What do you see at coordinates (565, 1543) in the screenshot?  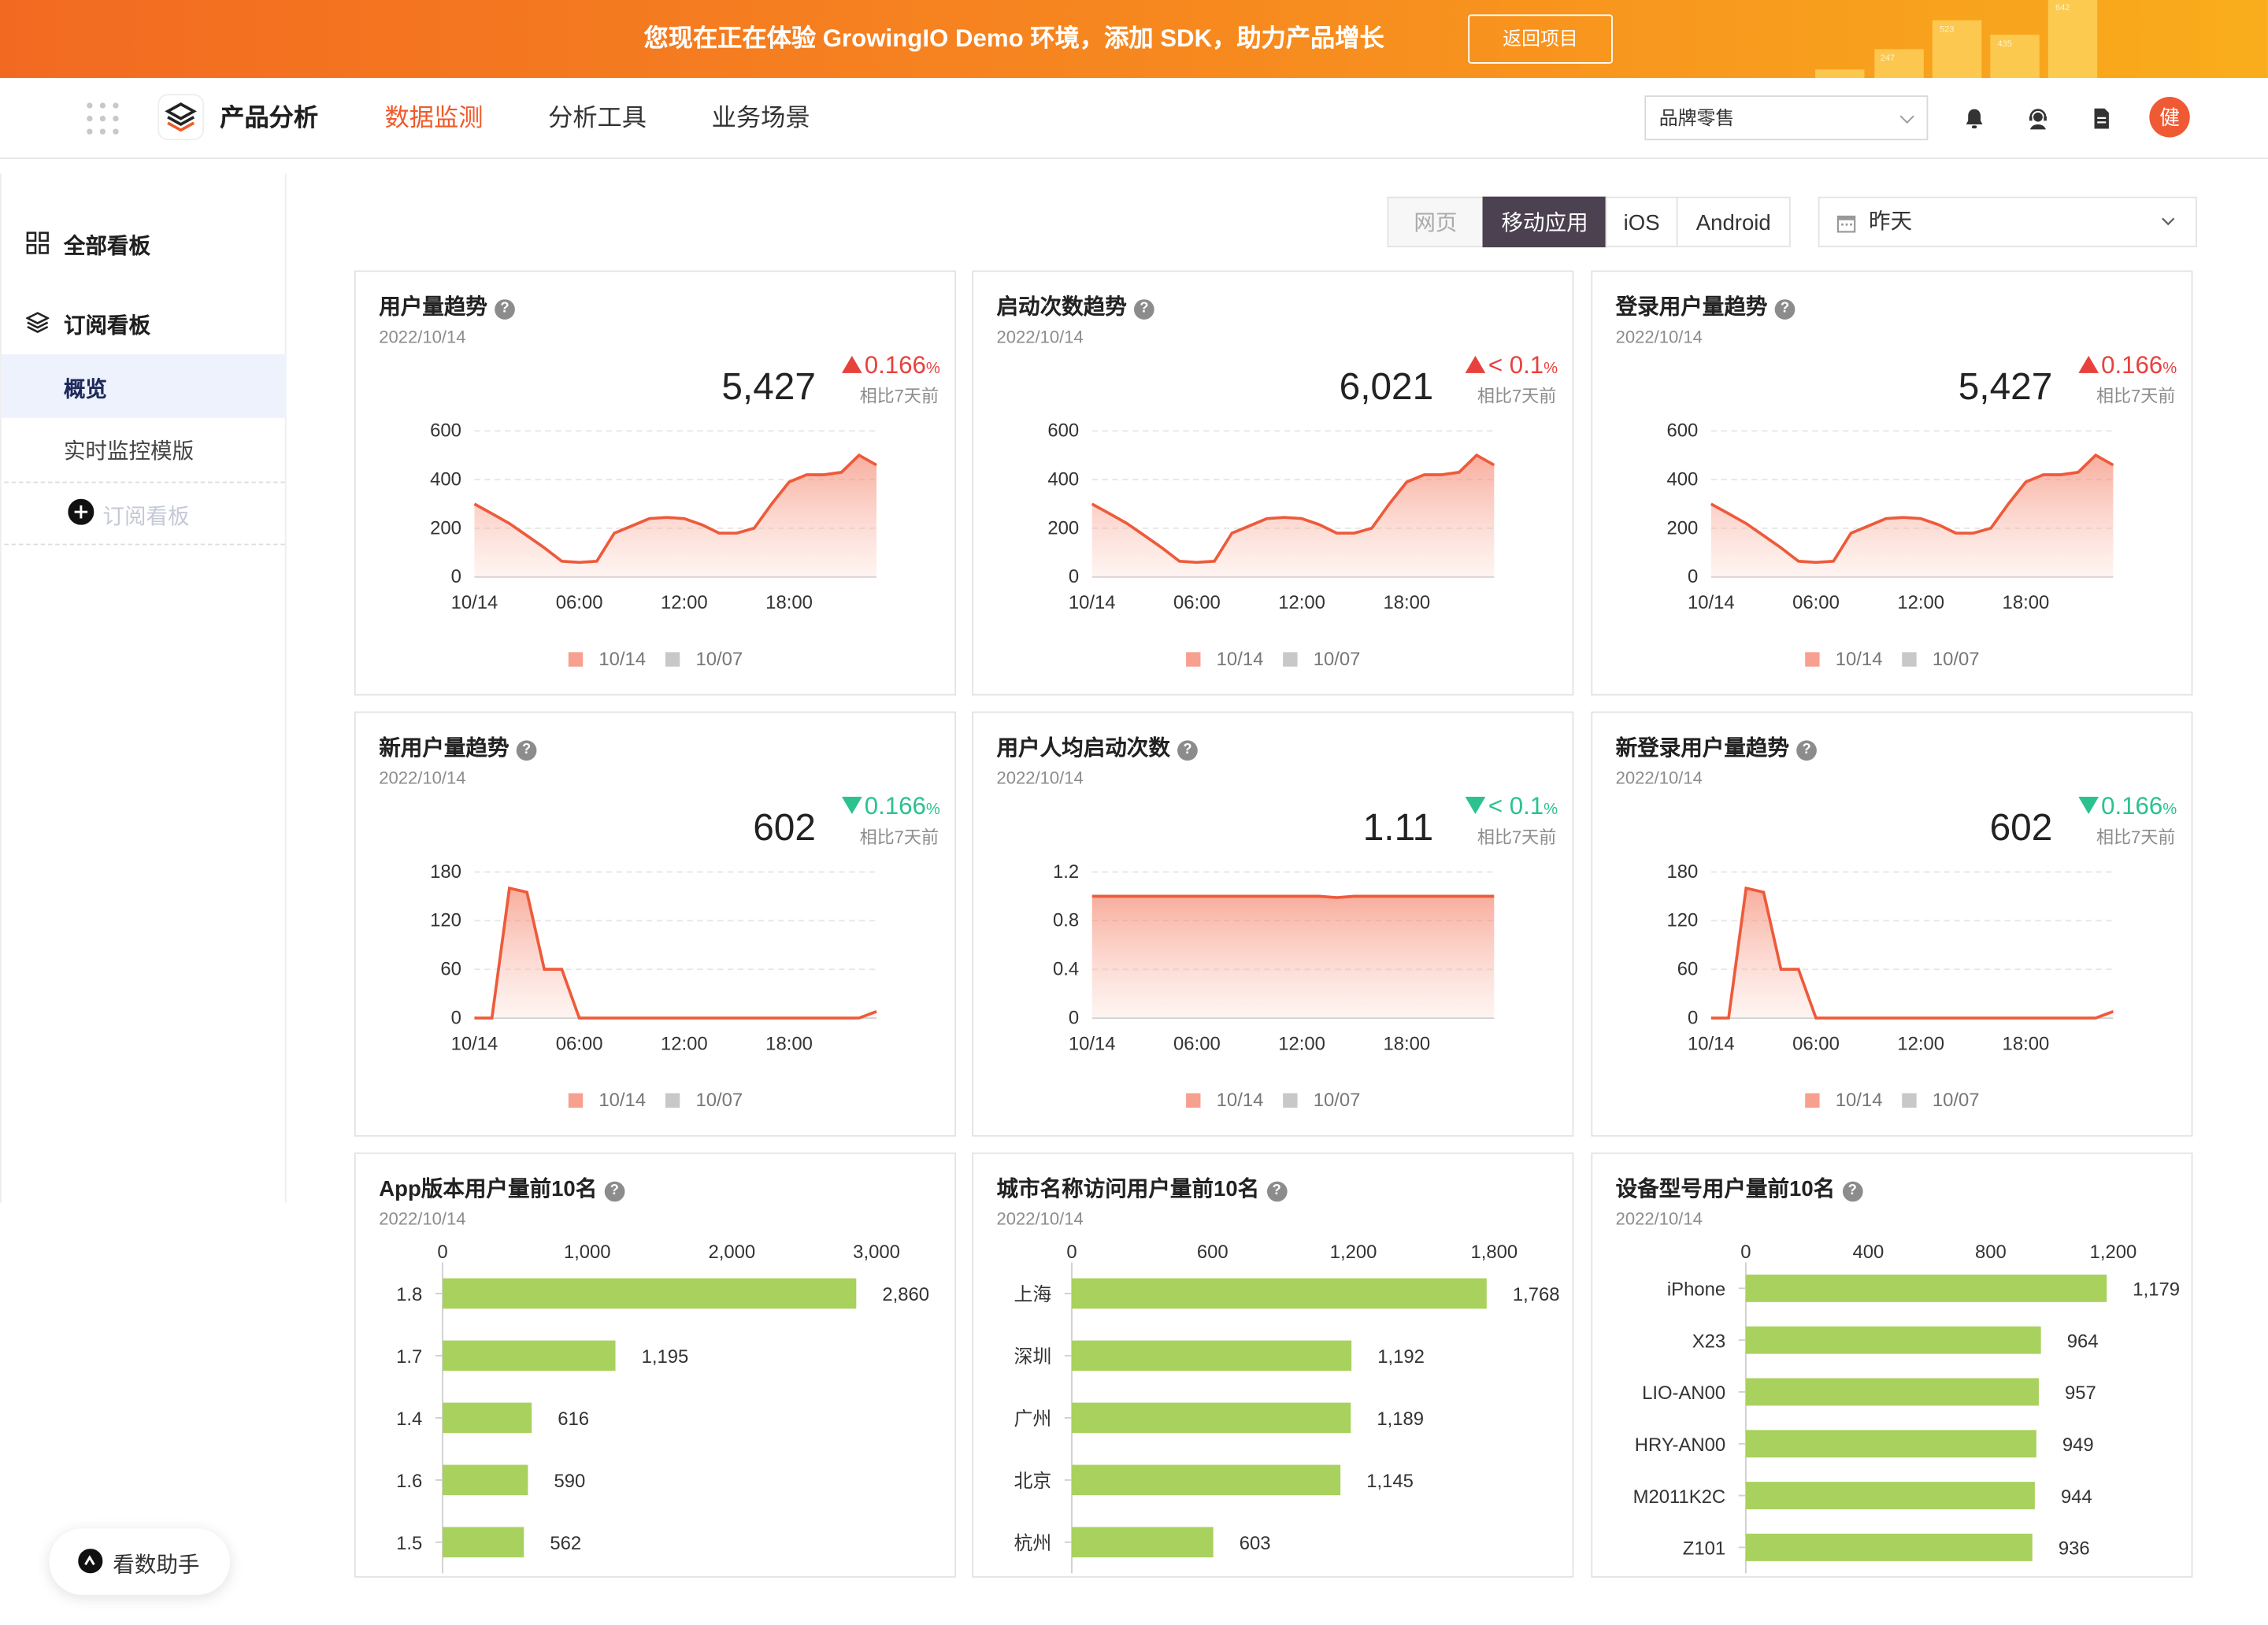 I see `bar-value-label: 562` at bounding box center [565, 1543].